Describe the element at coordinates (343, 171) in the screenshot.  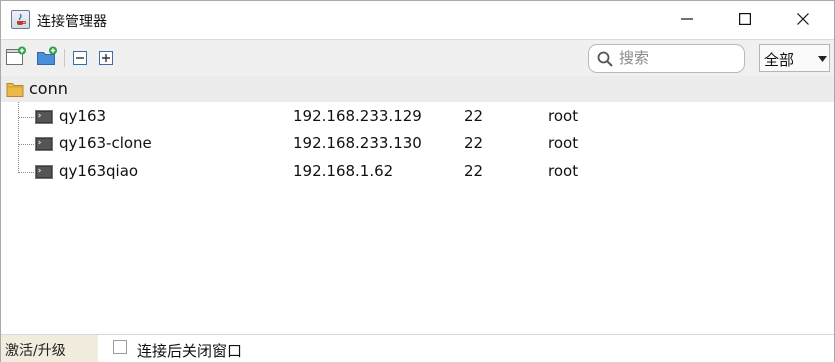
I see `connection-host: 192.168.1.62` at that location.